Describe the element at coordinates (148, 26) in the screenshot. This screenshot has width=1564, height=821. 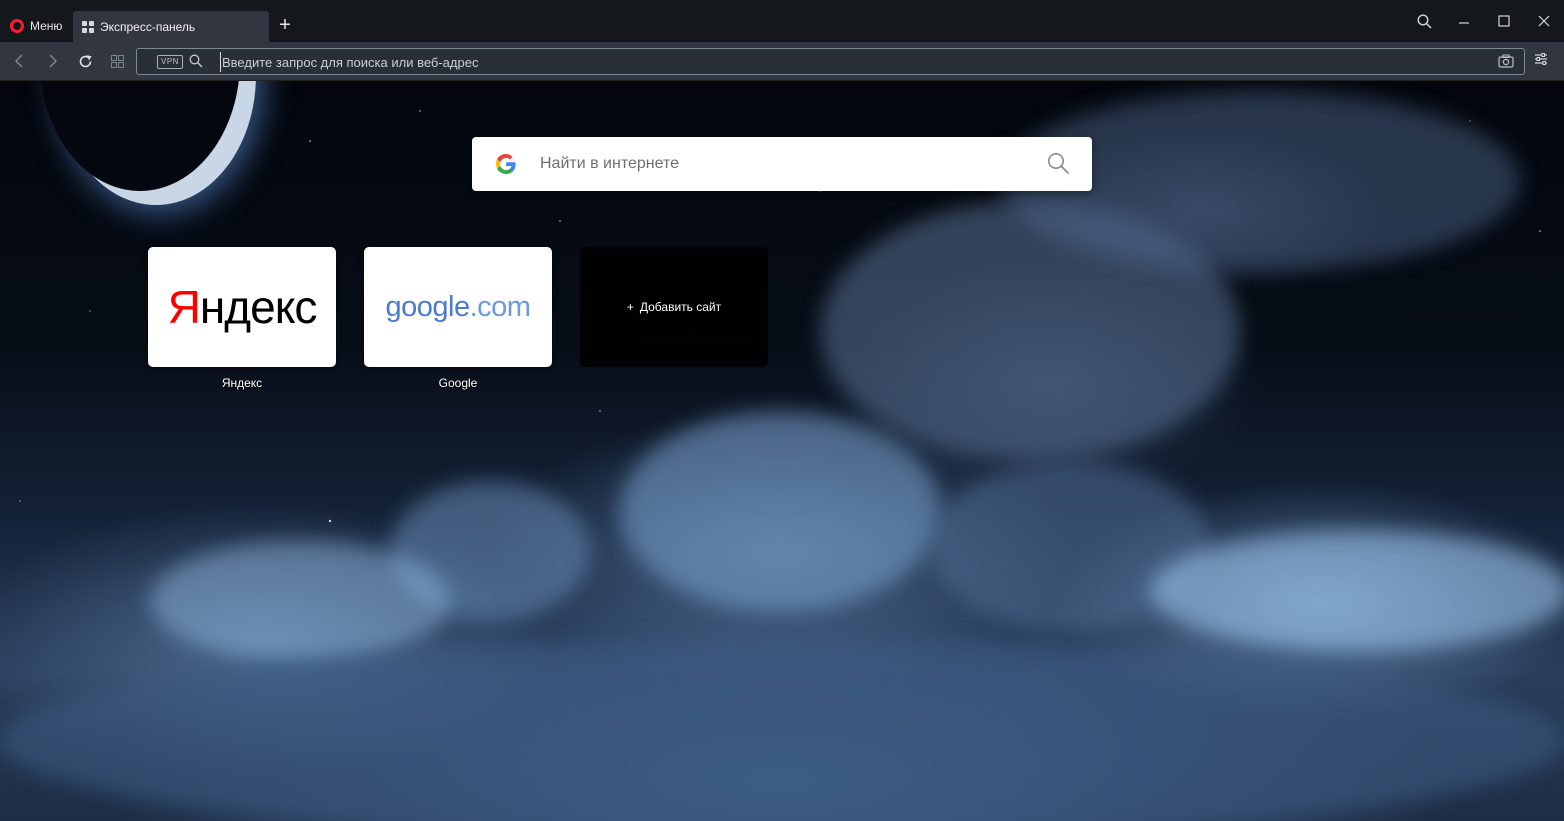
I see `tab-label: Экспресс-панель` at that location.